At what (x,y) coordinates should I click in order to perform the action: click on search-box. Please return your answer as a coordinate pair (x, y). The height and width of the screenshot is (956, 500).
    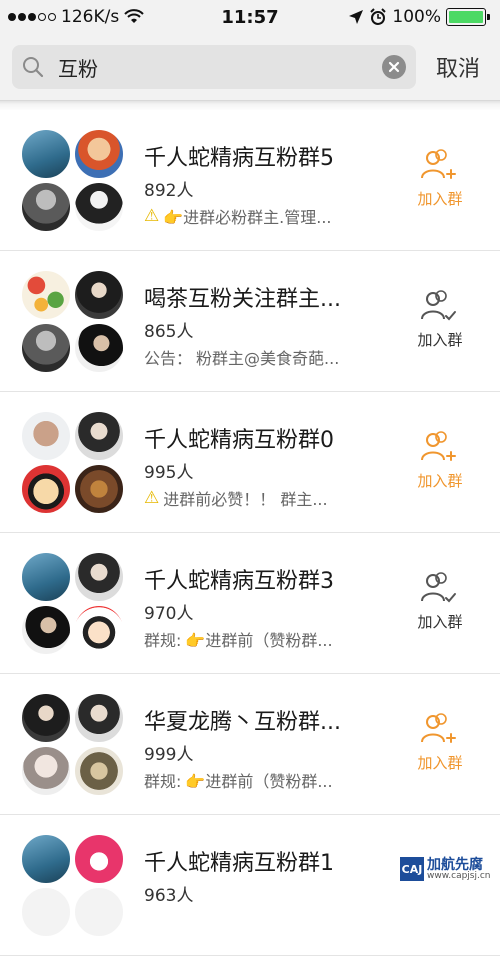
    Looking at the image, I should click on (214, 67).